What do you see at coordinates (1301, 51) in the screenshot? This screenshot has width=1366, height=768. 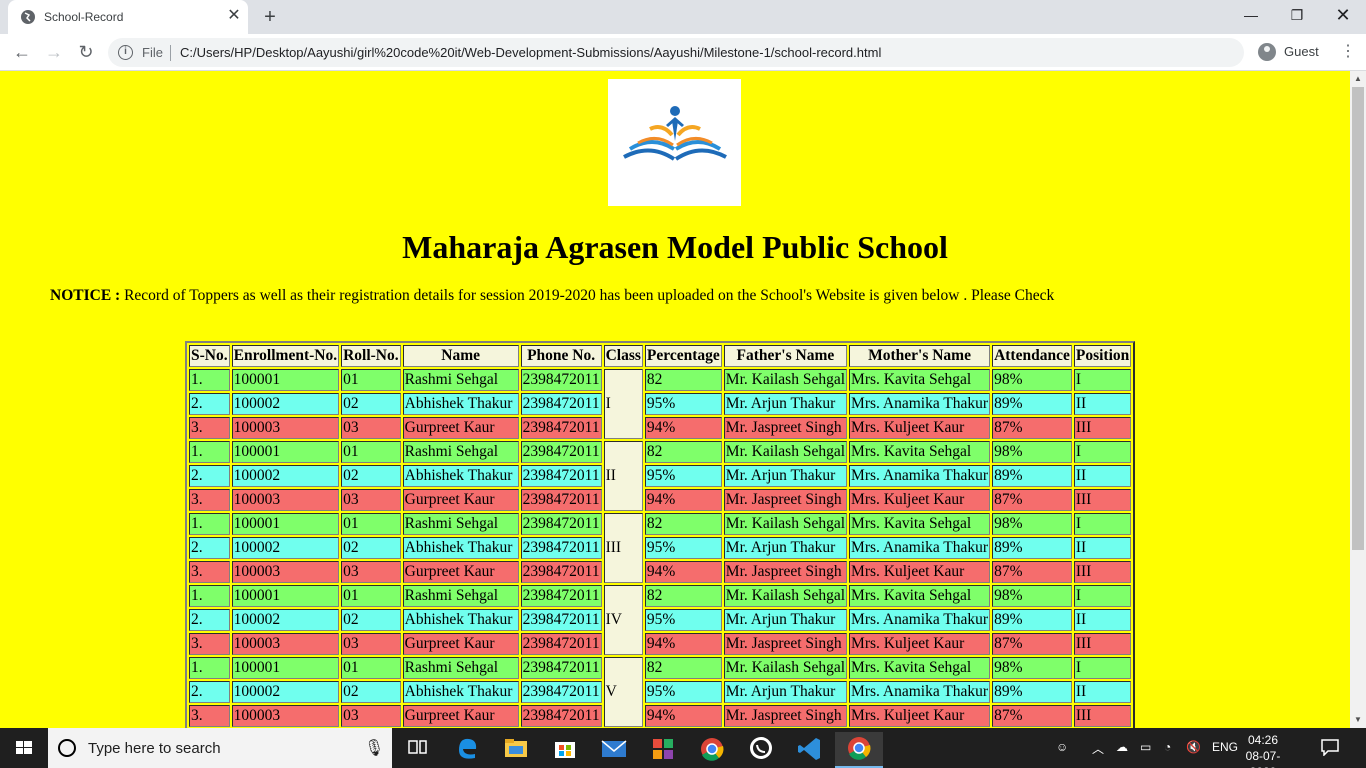 I see `profile-label: Guest` at bounding box center [1301, 51].